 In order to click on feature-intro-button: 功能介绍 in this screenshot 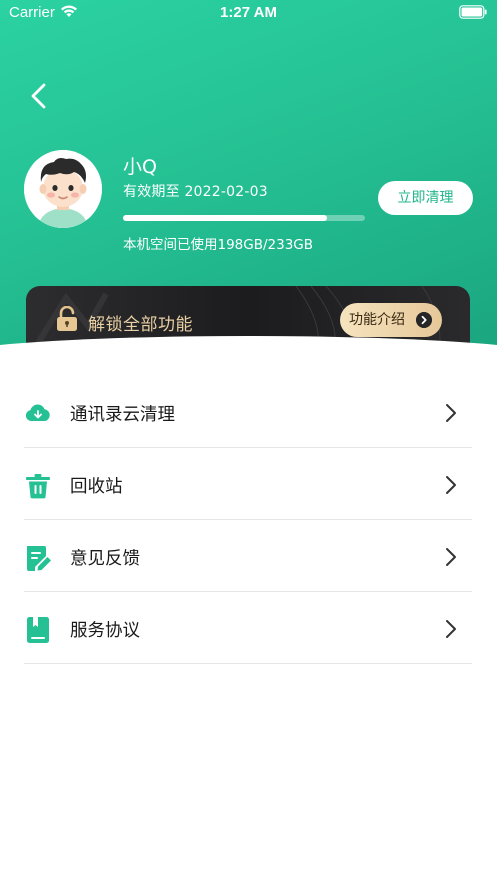, I will do `click(391, 320)`.